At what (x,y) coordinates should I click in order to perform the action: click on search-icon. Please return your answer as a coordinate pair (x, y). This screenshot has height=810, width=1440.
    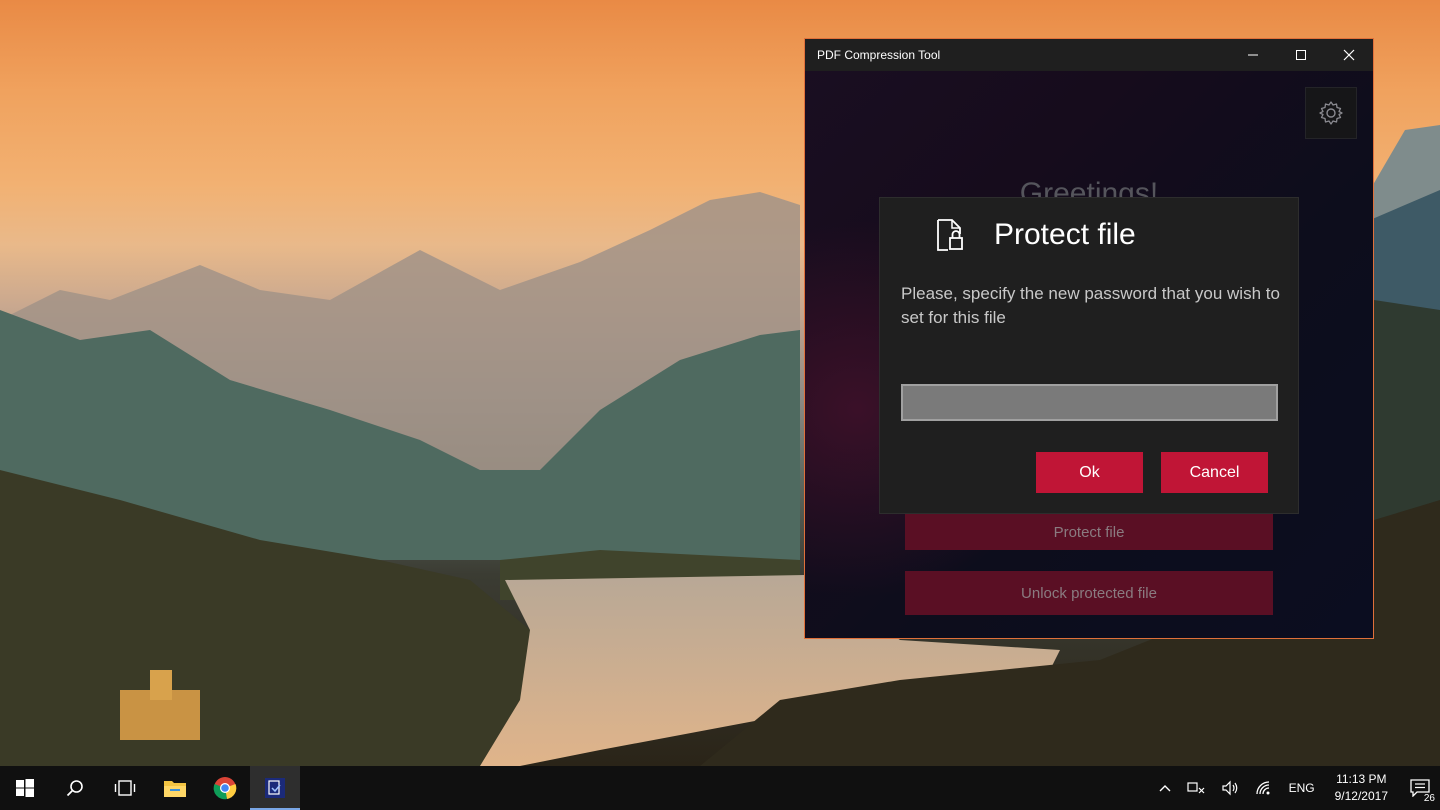
    Looking at the image, I should click on (74, 788).